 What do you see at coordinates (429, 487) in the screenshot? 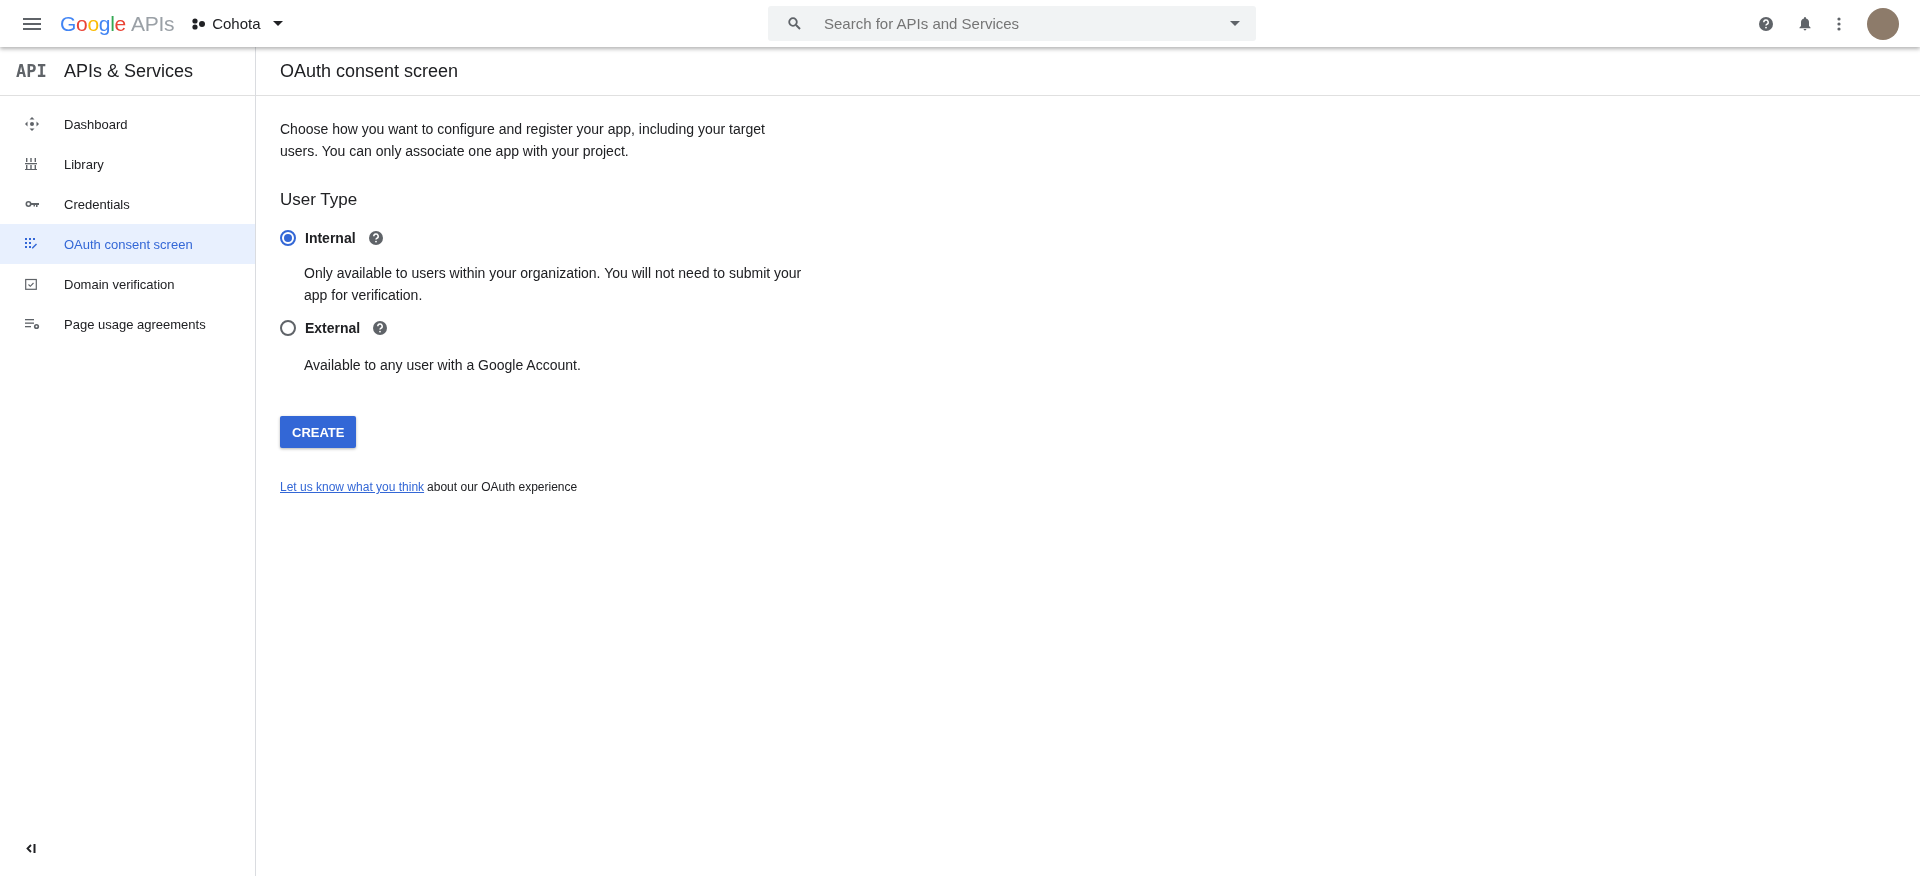
I see `feedback-text: Let us know what you think about our OAuth experience` at bounding box center [429, 487].